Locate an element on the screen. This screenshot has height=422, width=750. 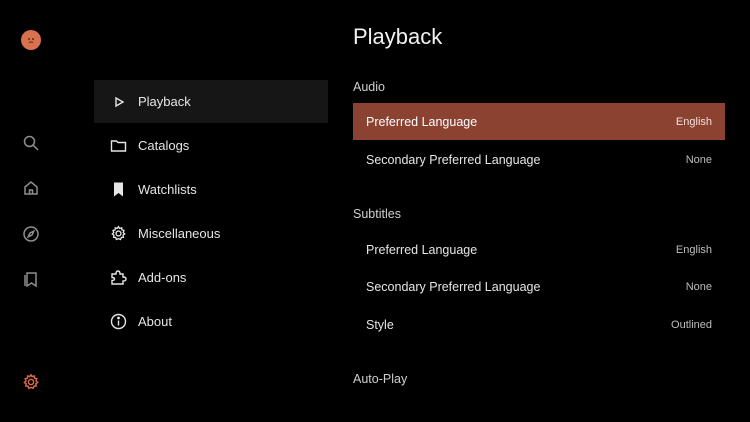
menu-item-label: Add-ons is located at coordinates (162, 277).